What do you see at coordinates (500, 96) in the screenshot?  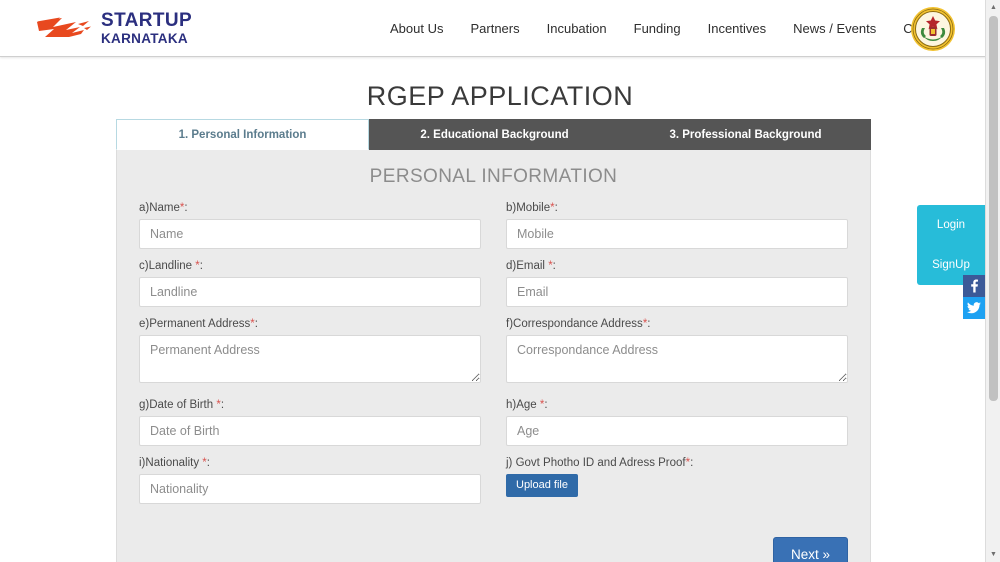 I see `page-title: RGEP APPLICATION` at bounding box center [500, 96].